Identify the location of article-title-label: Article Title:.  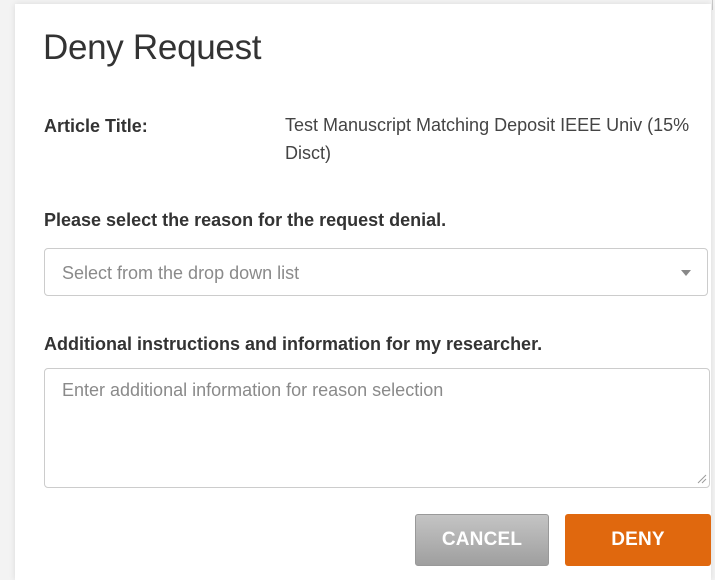
(96, 126).